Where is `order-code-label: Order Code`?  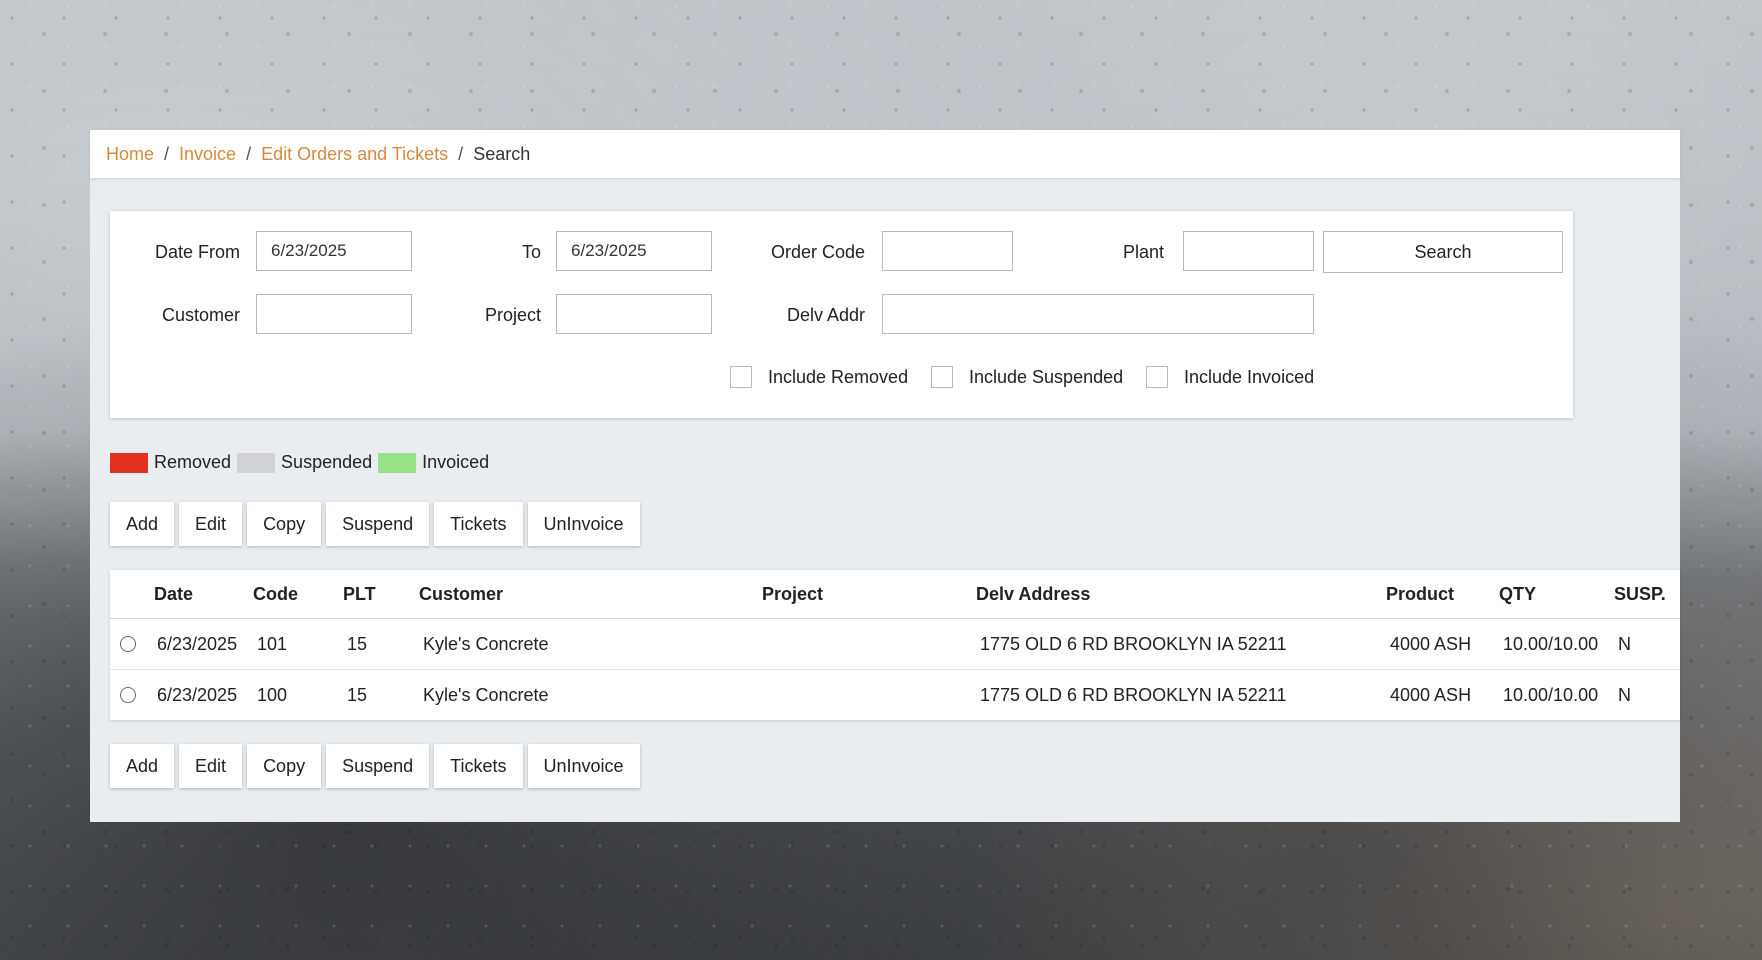 order-code-label: Order Code is located at coordinates (817, 252).